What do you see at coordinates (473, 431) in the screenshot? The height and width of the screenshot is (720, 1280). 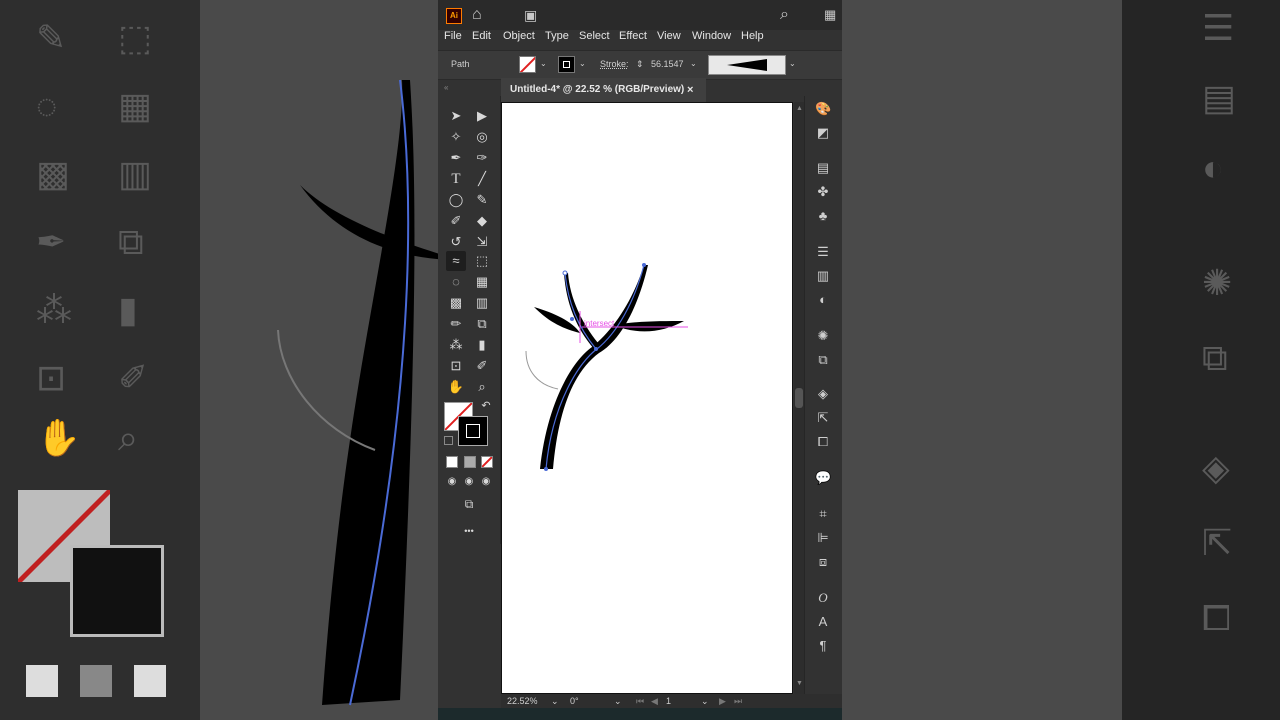 I see `stroke-color-box` at bounding box center [473, 431].